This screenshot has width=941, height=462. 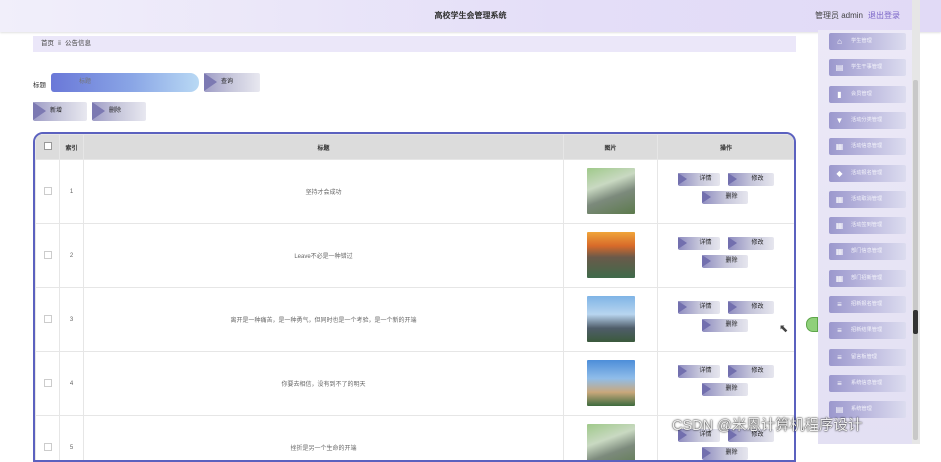 I want to click on sidebar-item-12: ≡ 招新结果管理, so click(x=867, y=330).